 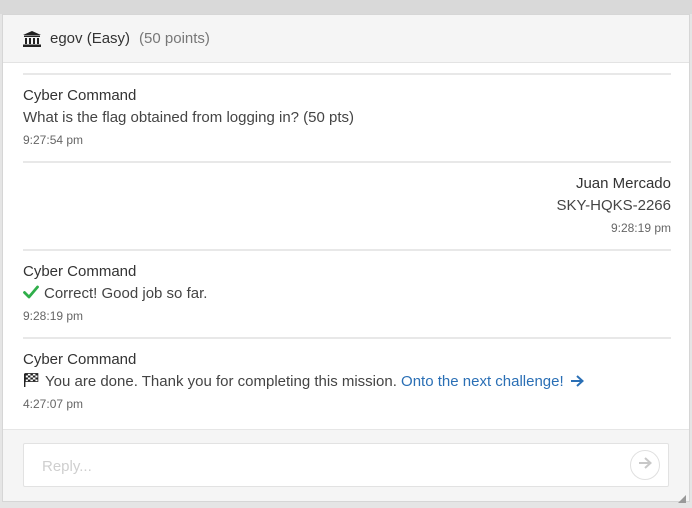 I want to click on message-time: 4:27:07 pm, so click(x=53, y=404).